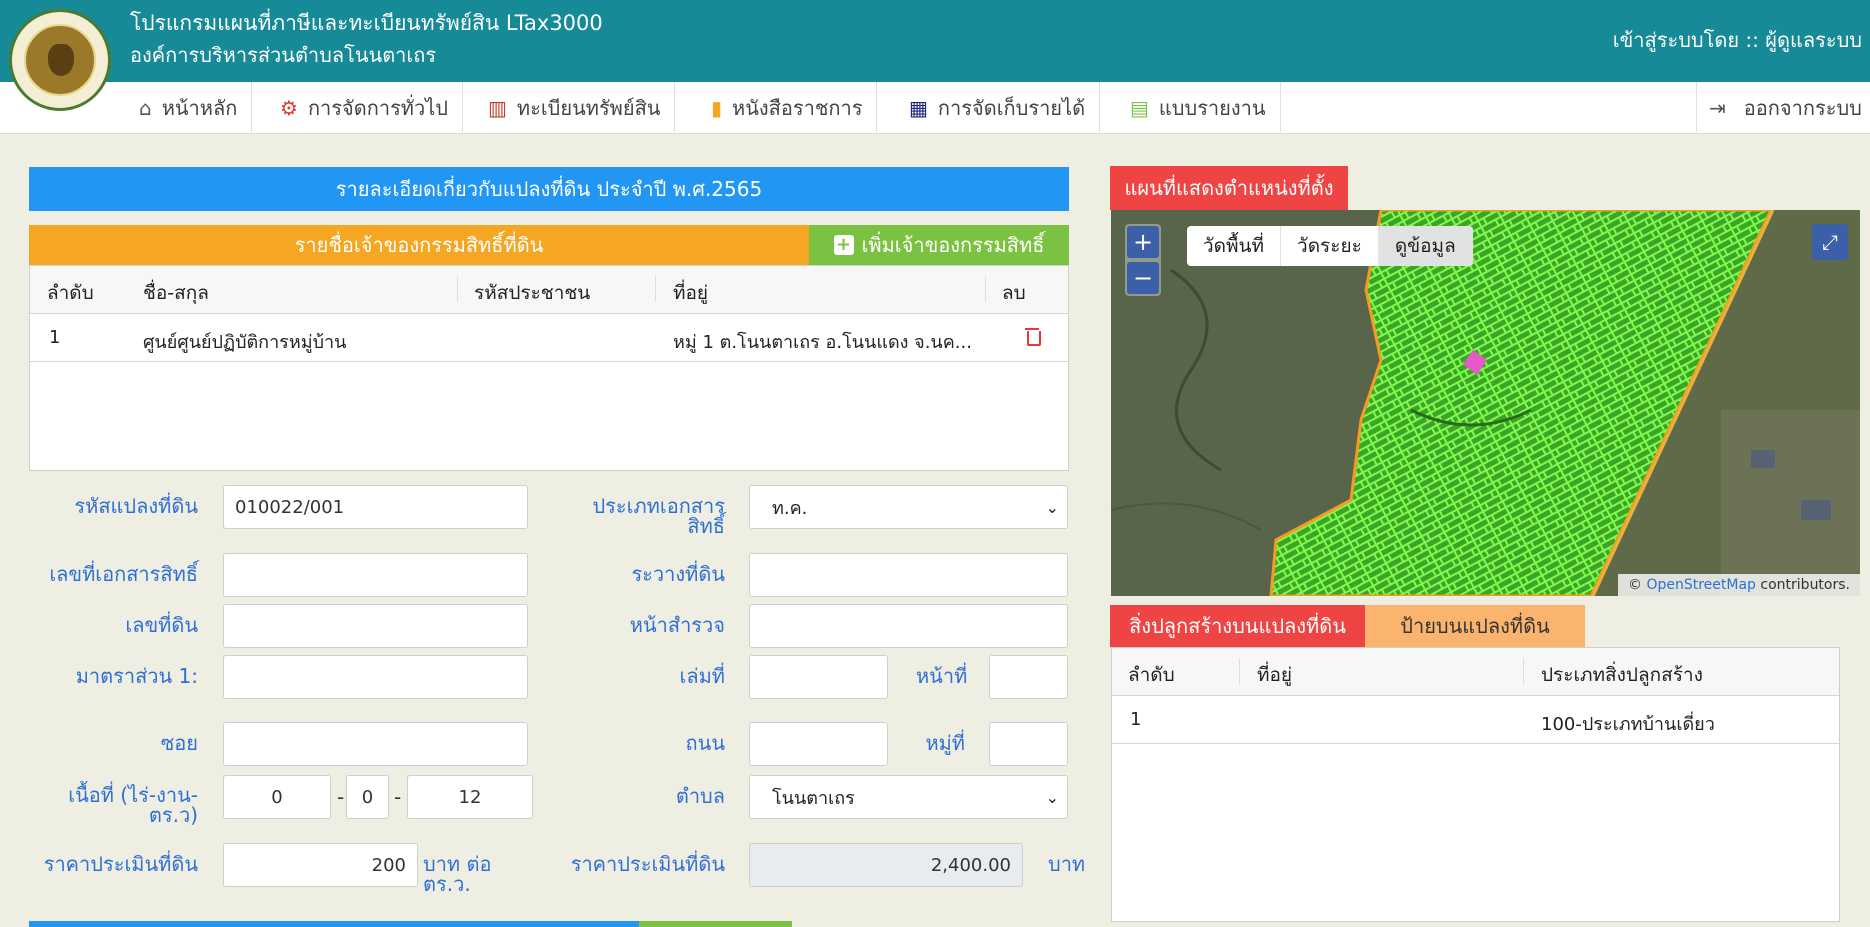 Image resolution: width=1870 pixels, height=927 pixels. I want to click on moo-input, so click(1028, 744).